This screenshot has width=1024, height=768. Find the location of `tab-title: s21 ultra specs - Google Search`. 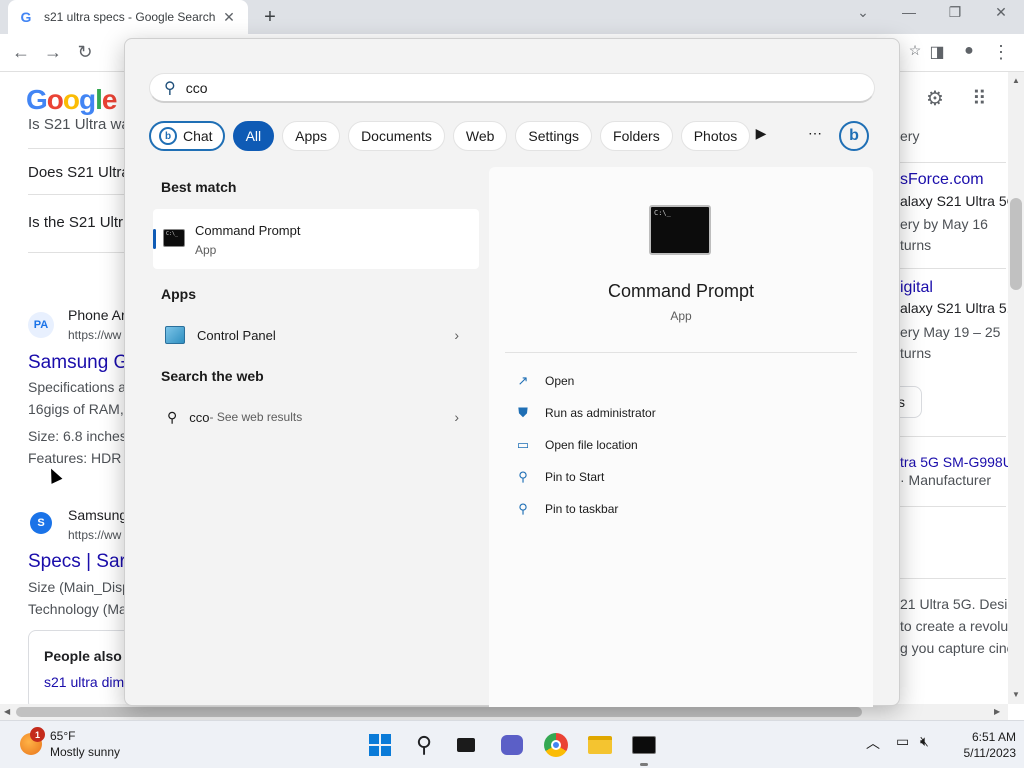

tab-title: s21 ultra specs - Google Search is located at coordinates (130, 17).